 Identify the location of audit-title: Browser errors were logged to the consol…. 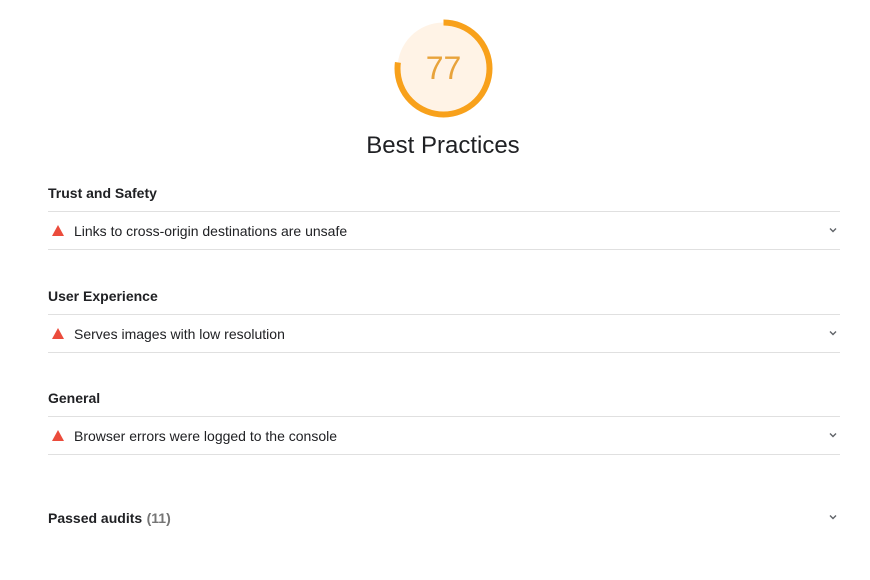
(206, 435).